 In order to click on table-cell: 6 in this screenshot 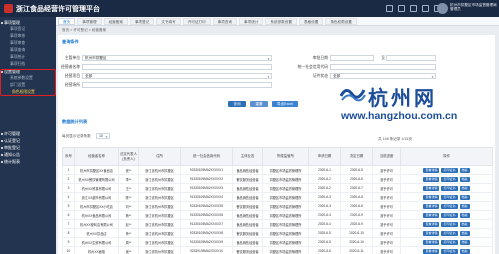, I will do `click(68, 215)`.